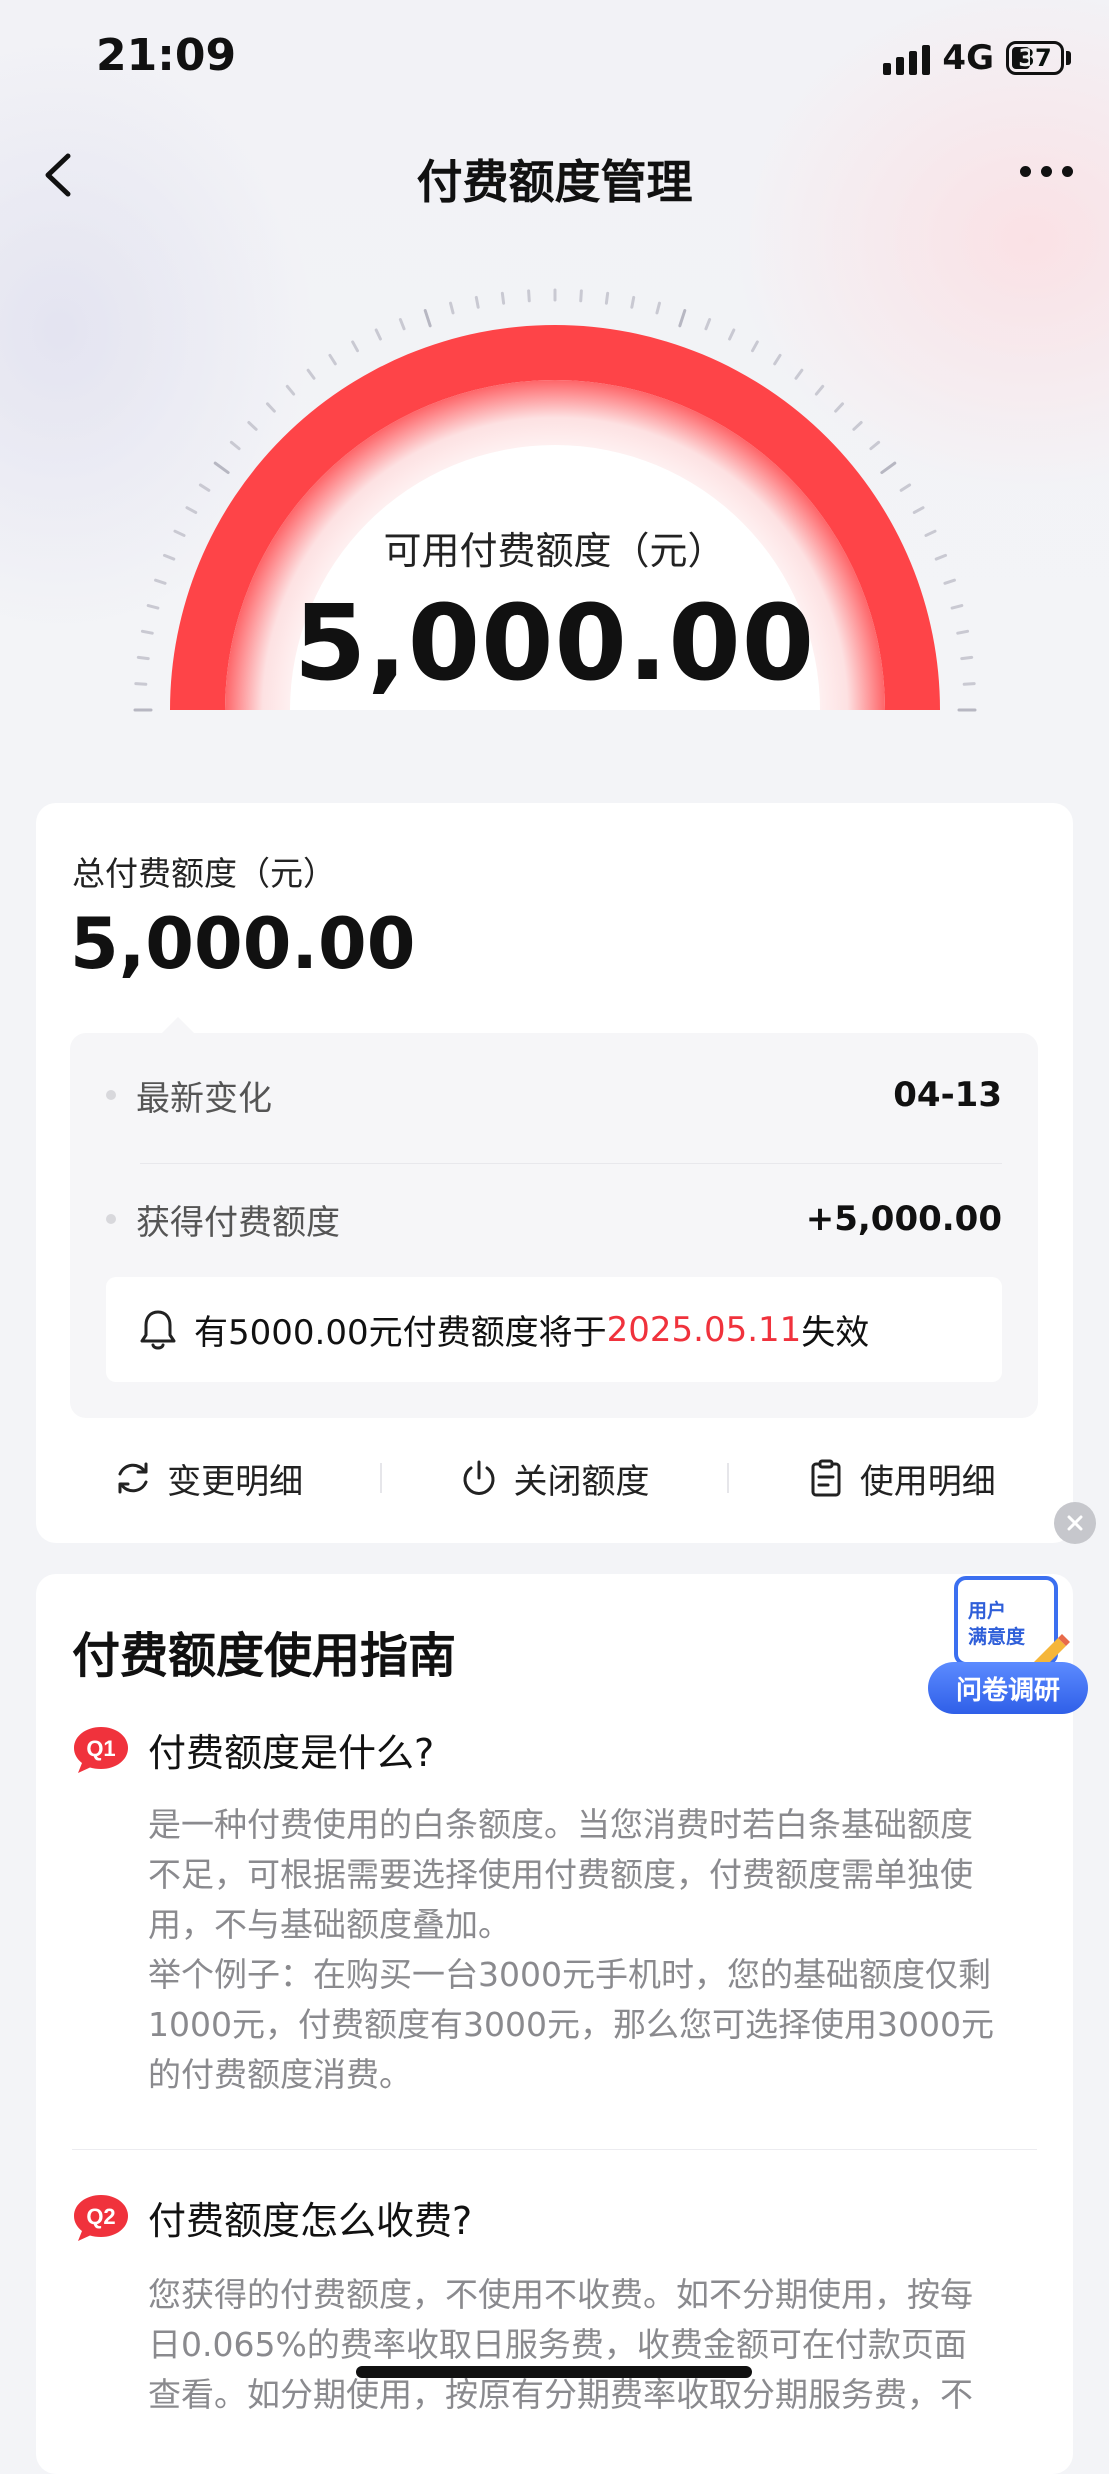 The image size is (1109, 2474). What do you see at coordinates (166, 55) in the screenshot?
I see `status-time: 21:09` at bounding box center [166, 55].